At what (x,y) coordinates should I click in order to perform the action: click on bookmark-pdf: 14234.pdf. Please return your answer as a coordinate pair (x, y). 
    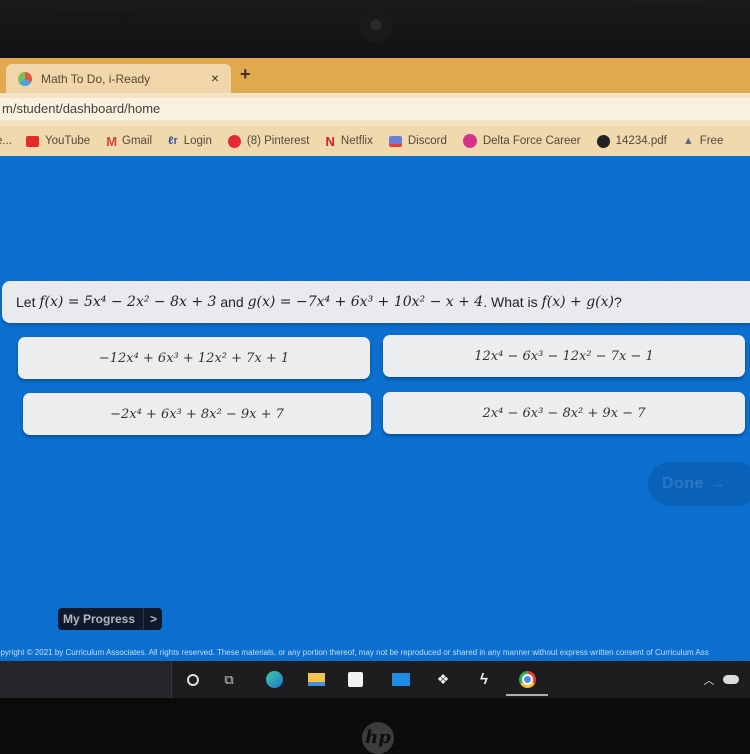
    Looking at the image, I should click on (631, 141).